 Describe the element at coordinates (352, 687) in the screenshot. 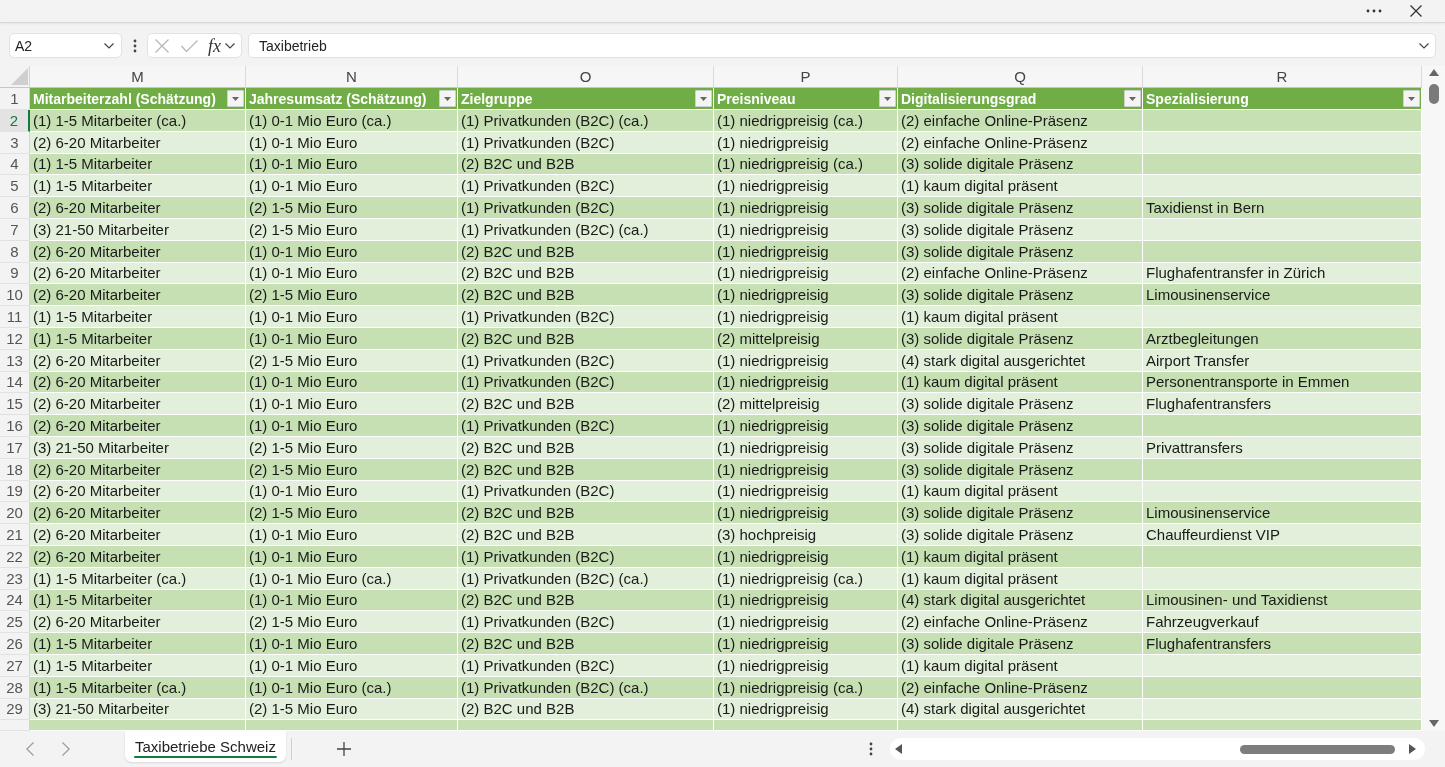

I see `table-cell: (1) 0-1 Mio Euro (ca.)` at that location.